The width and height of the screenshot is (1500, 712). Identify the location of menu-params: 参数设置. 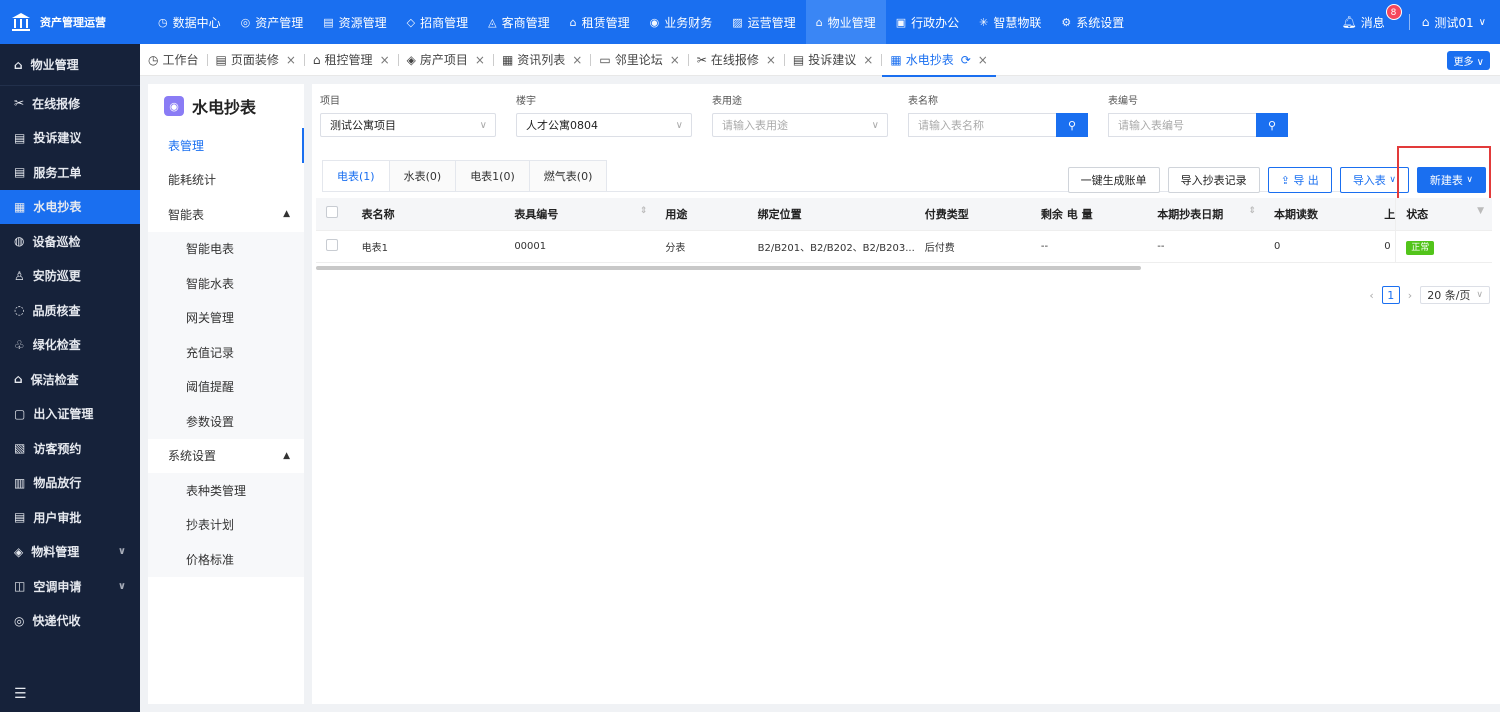
(226, 421).